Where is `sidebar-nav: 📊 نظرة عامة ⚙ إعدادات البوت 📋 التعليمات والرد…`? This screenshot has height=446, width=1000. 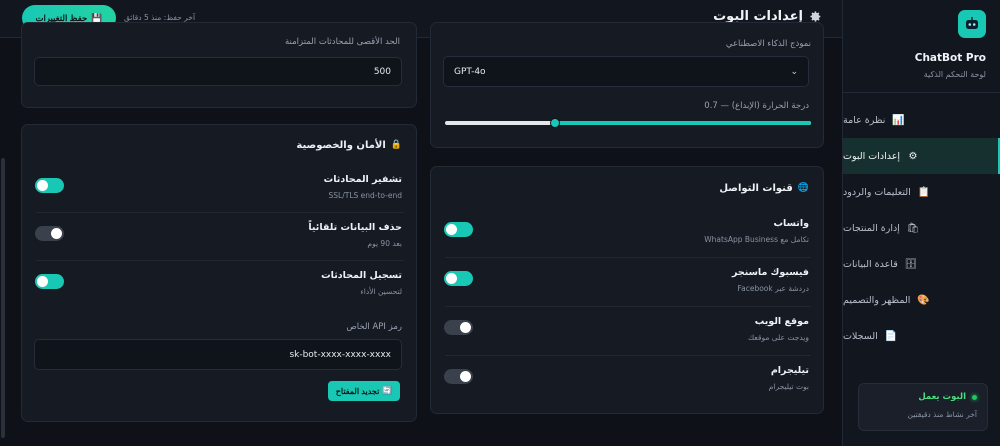 sidebar-nav: 📊 نظرة عامة ⚙ إعدادات البوت 📋 التعليمات والرد… is located at coordinates (921, 228).